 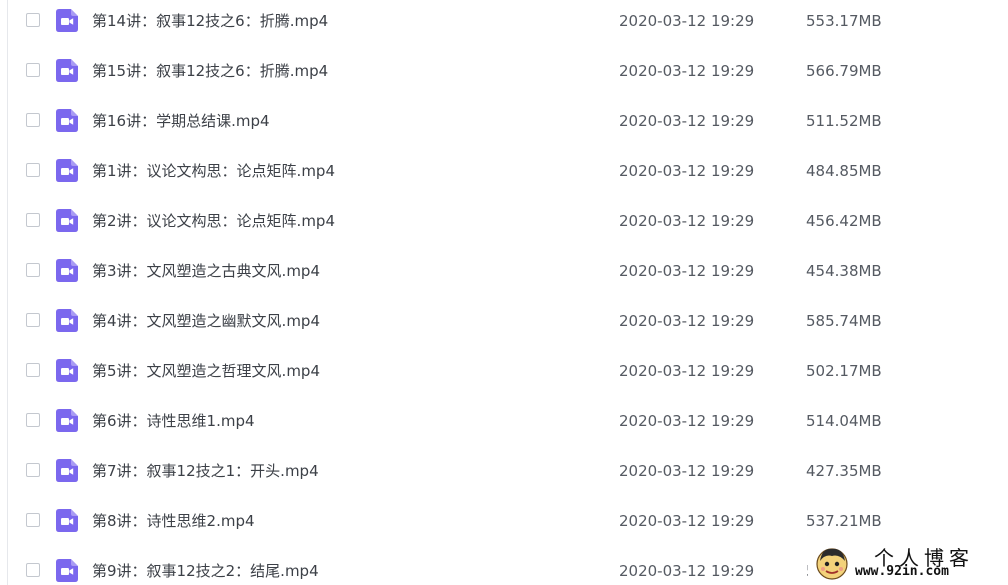 What do you see at coordinates (844, 271) in the screenshot?
I see `file-size: 454.38MB` at bounding box center [844, 271].